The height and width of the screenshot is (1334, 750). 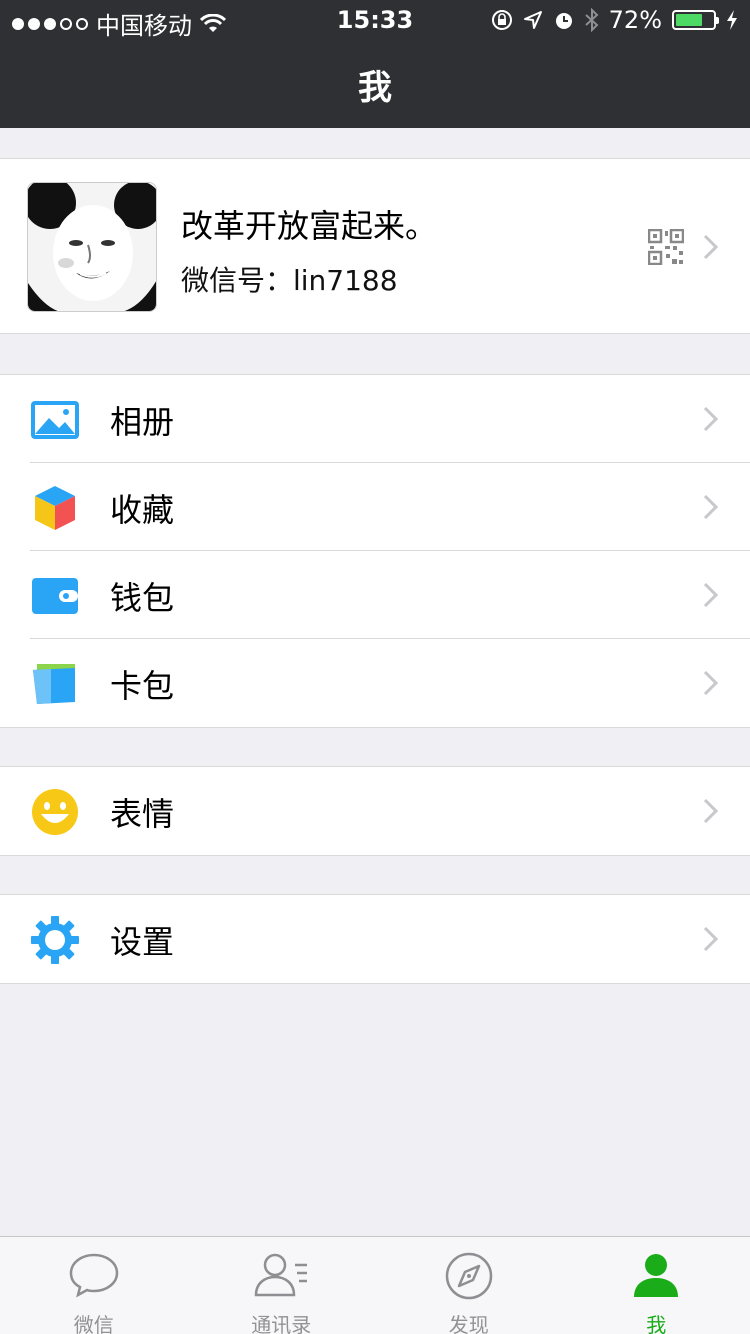 What do you see at coordinates (55, 596) in the screenshot?
I see `wallet-icon` at bounding box center [55, 596].